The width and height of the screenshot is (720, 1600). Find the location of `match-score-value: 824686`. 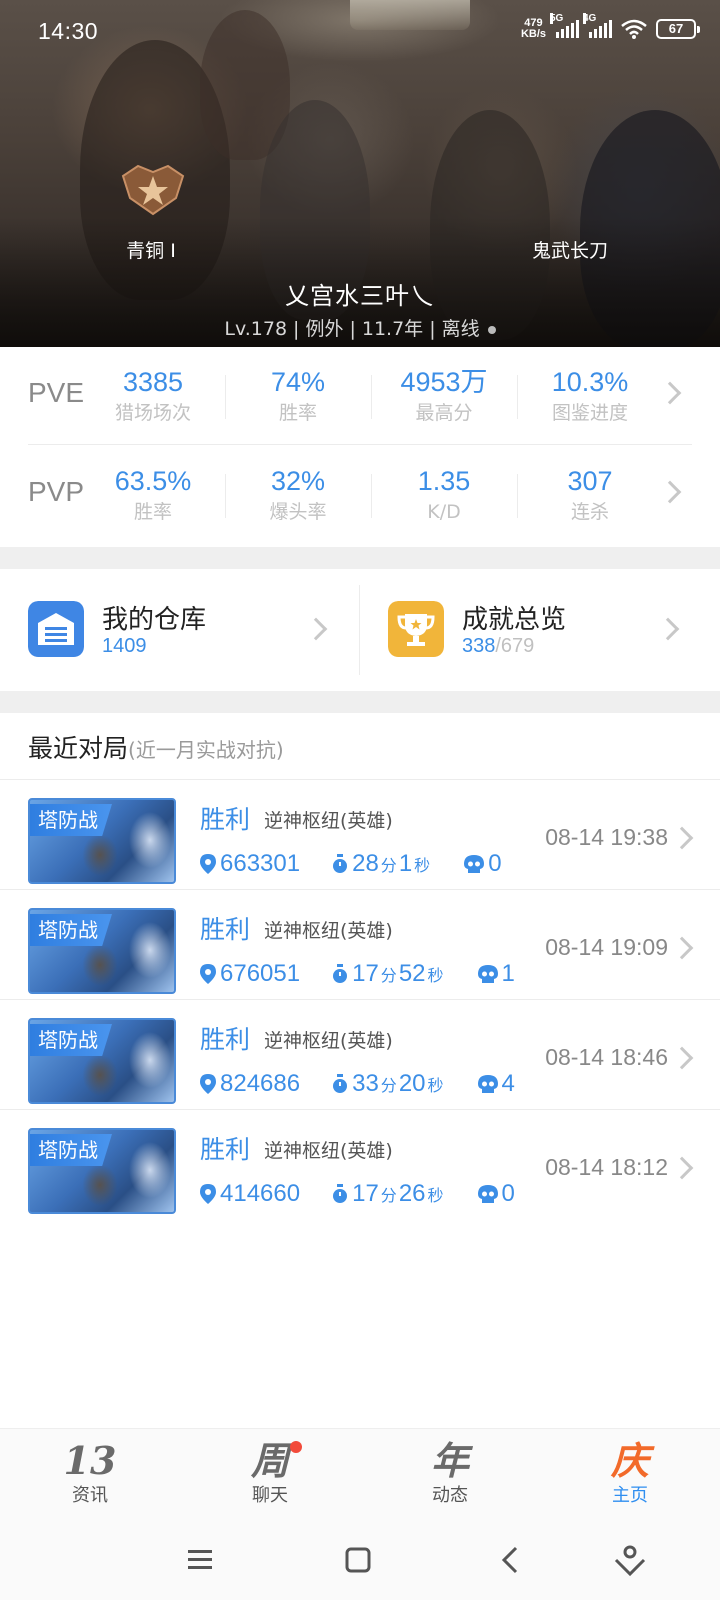

match-score-value: 824686 is located at coordinates (260, 1083).